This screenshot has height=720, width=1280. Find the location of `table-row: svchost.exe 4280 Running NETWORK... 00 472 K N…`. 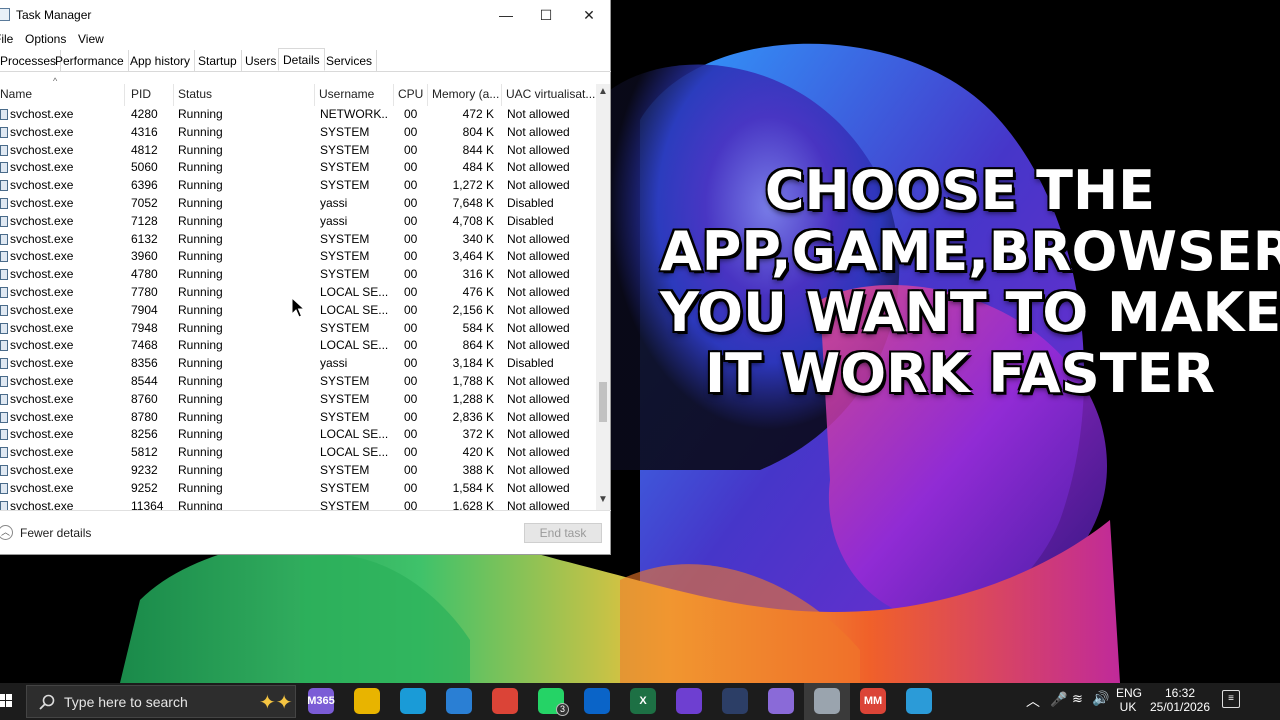

table-row: svchost.exe 4280 Running NETWORK... 00 472 K N… is located at coordinates (298, 115).